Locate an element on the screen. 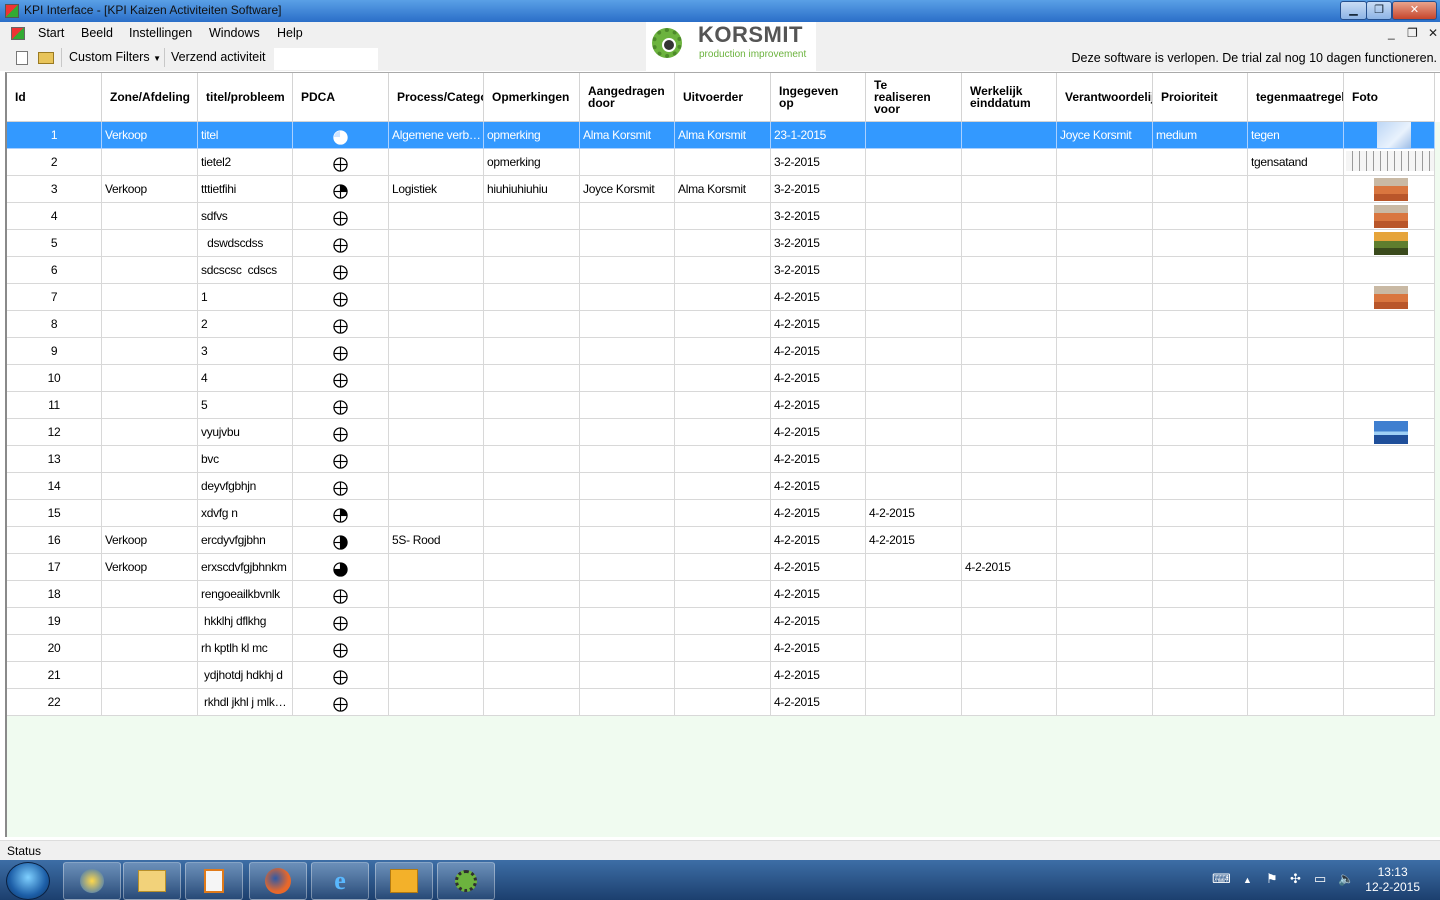  display-icon: ▭ is located at coordinates (1320, 879).